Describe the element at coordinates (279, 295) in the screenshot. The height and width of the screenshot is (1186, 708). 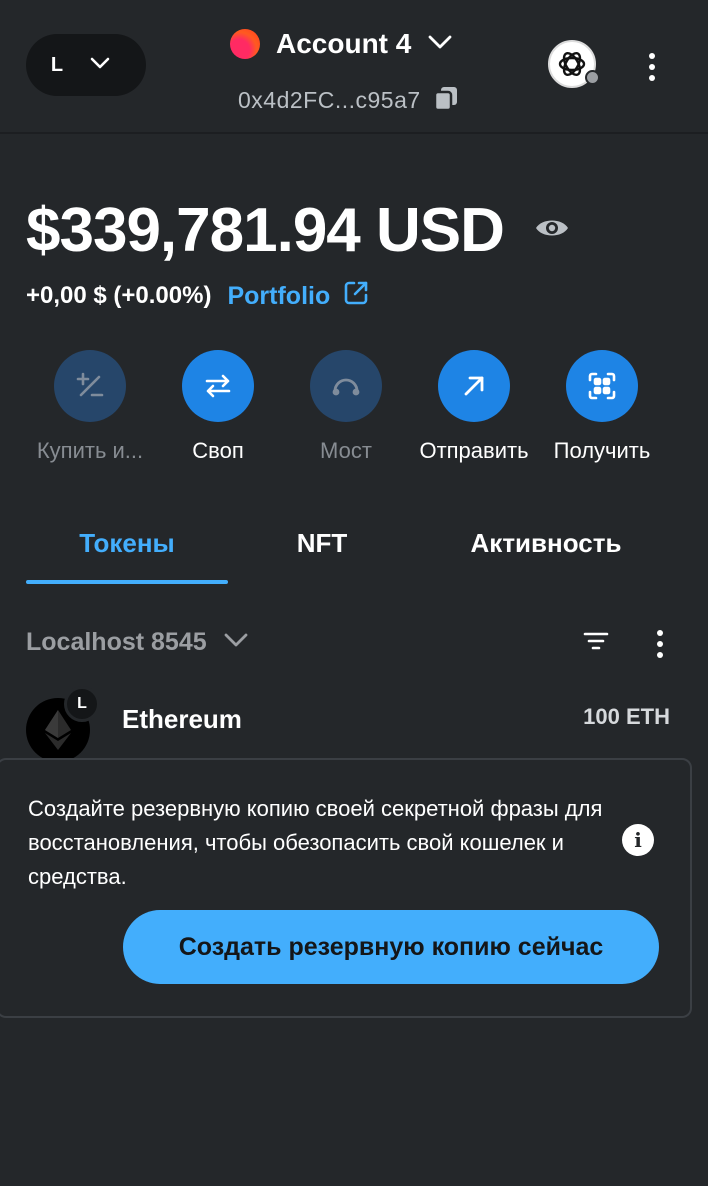
I see `portfolio-label: Portfolio` at that location.